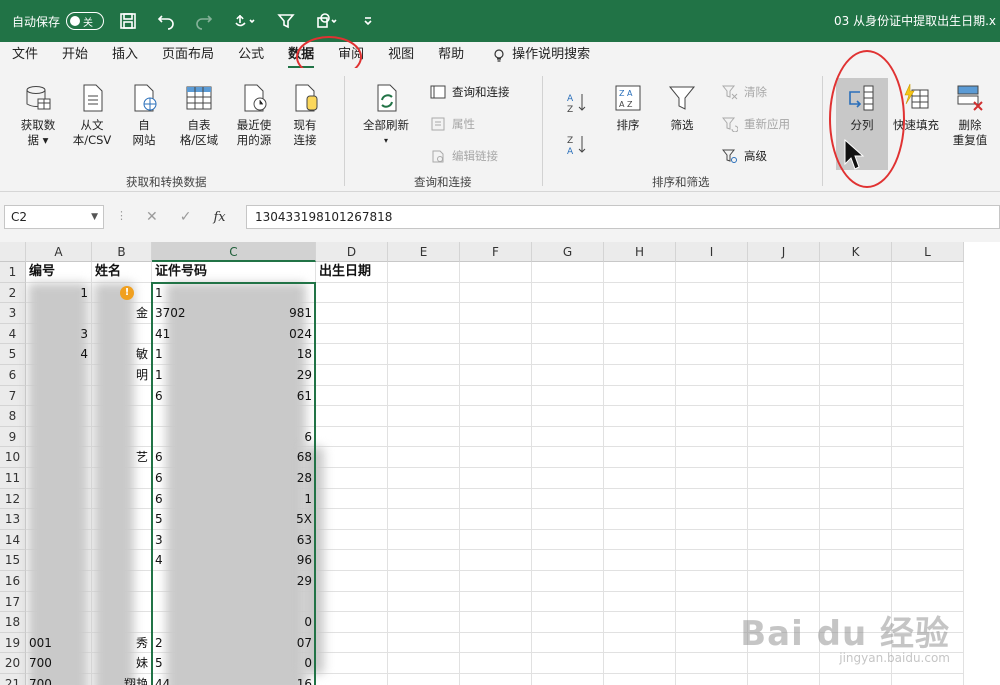 The width and height of the screenshot is (1000, 685). What do you see at coordinates (551, 54) in the screenshot?
I see `tell-me-label: 操作说明搜索` at bounding box center [551, 54].